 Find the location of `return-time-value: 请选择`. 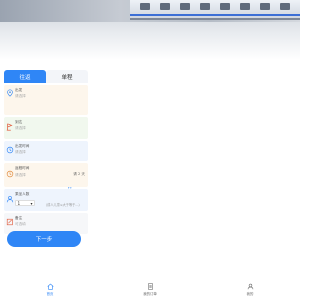

return-time-value: 请选择 is located at coordinates (20, 175).